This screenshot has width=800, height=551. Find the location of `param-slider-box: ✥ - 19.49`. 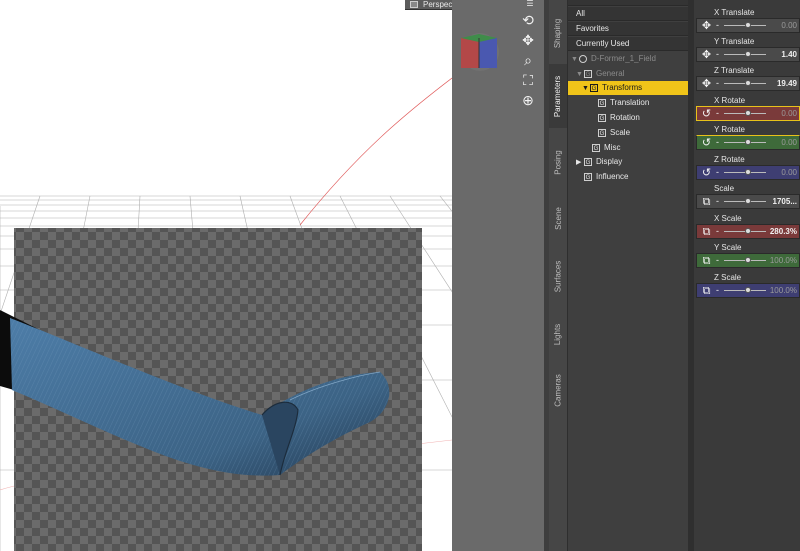

param-slider-box: ✥ - 19.49 is located at coordinates (748, 83).